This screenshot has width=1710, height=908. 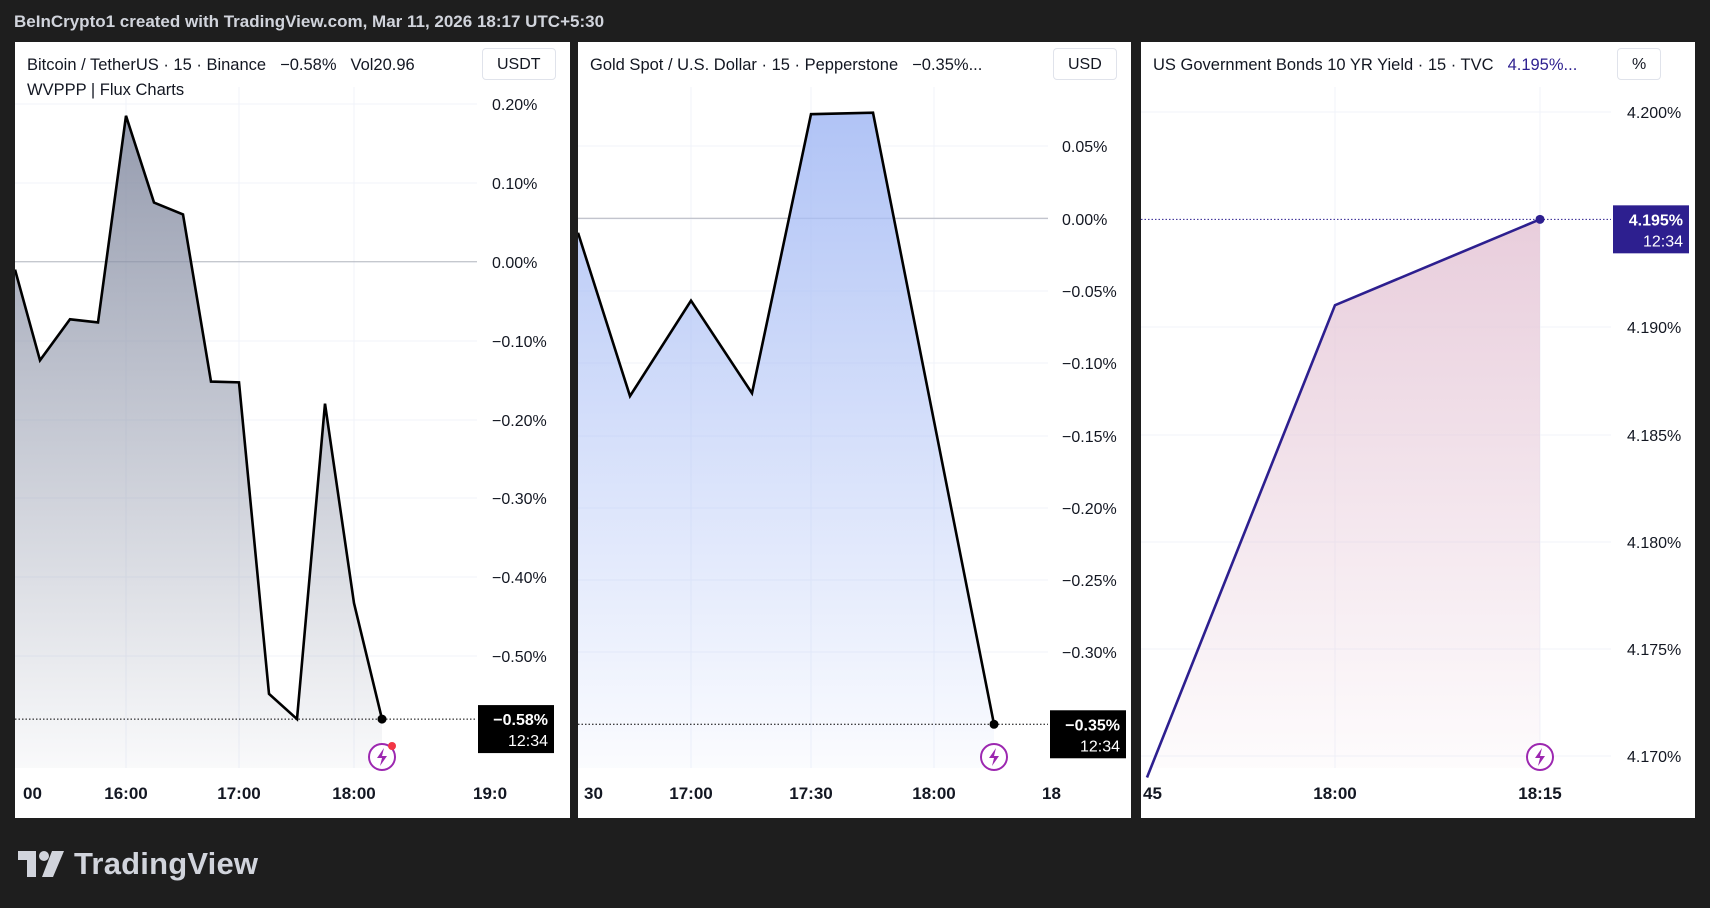 What do you see at coordinates (125, 793) in the screenshot?
I see `x-tick-label: 16:00` at bounding box center [125, 793].